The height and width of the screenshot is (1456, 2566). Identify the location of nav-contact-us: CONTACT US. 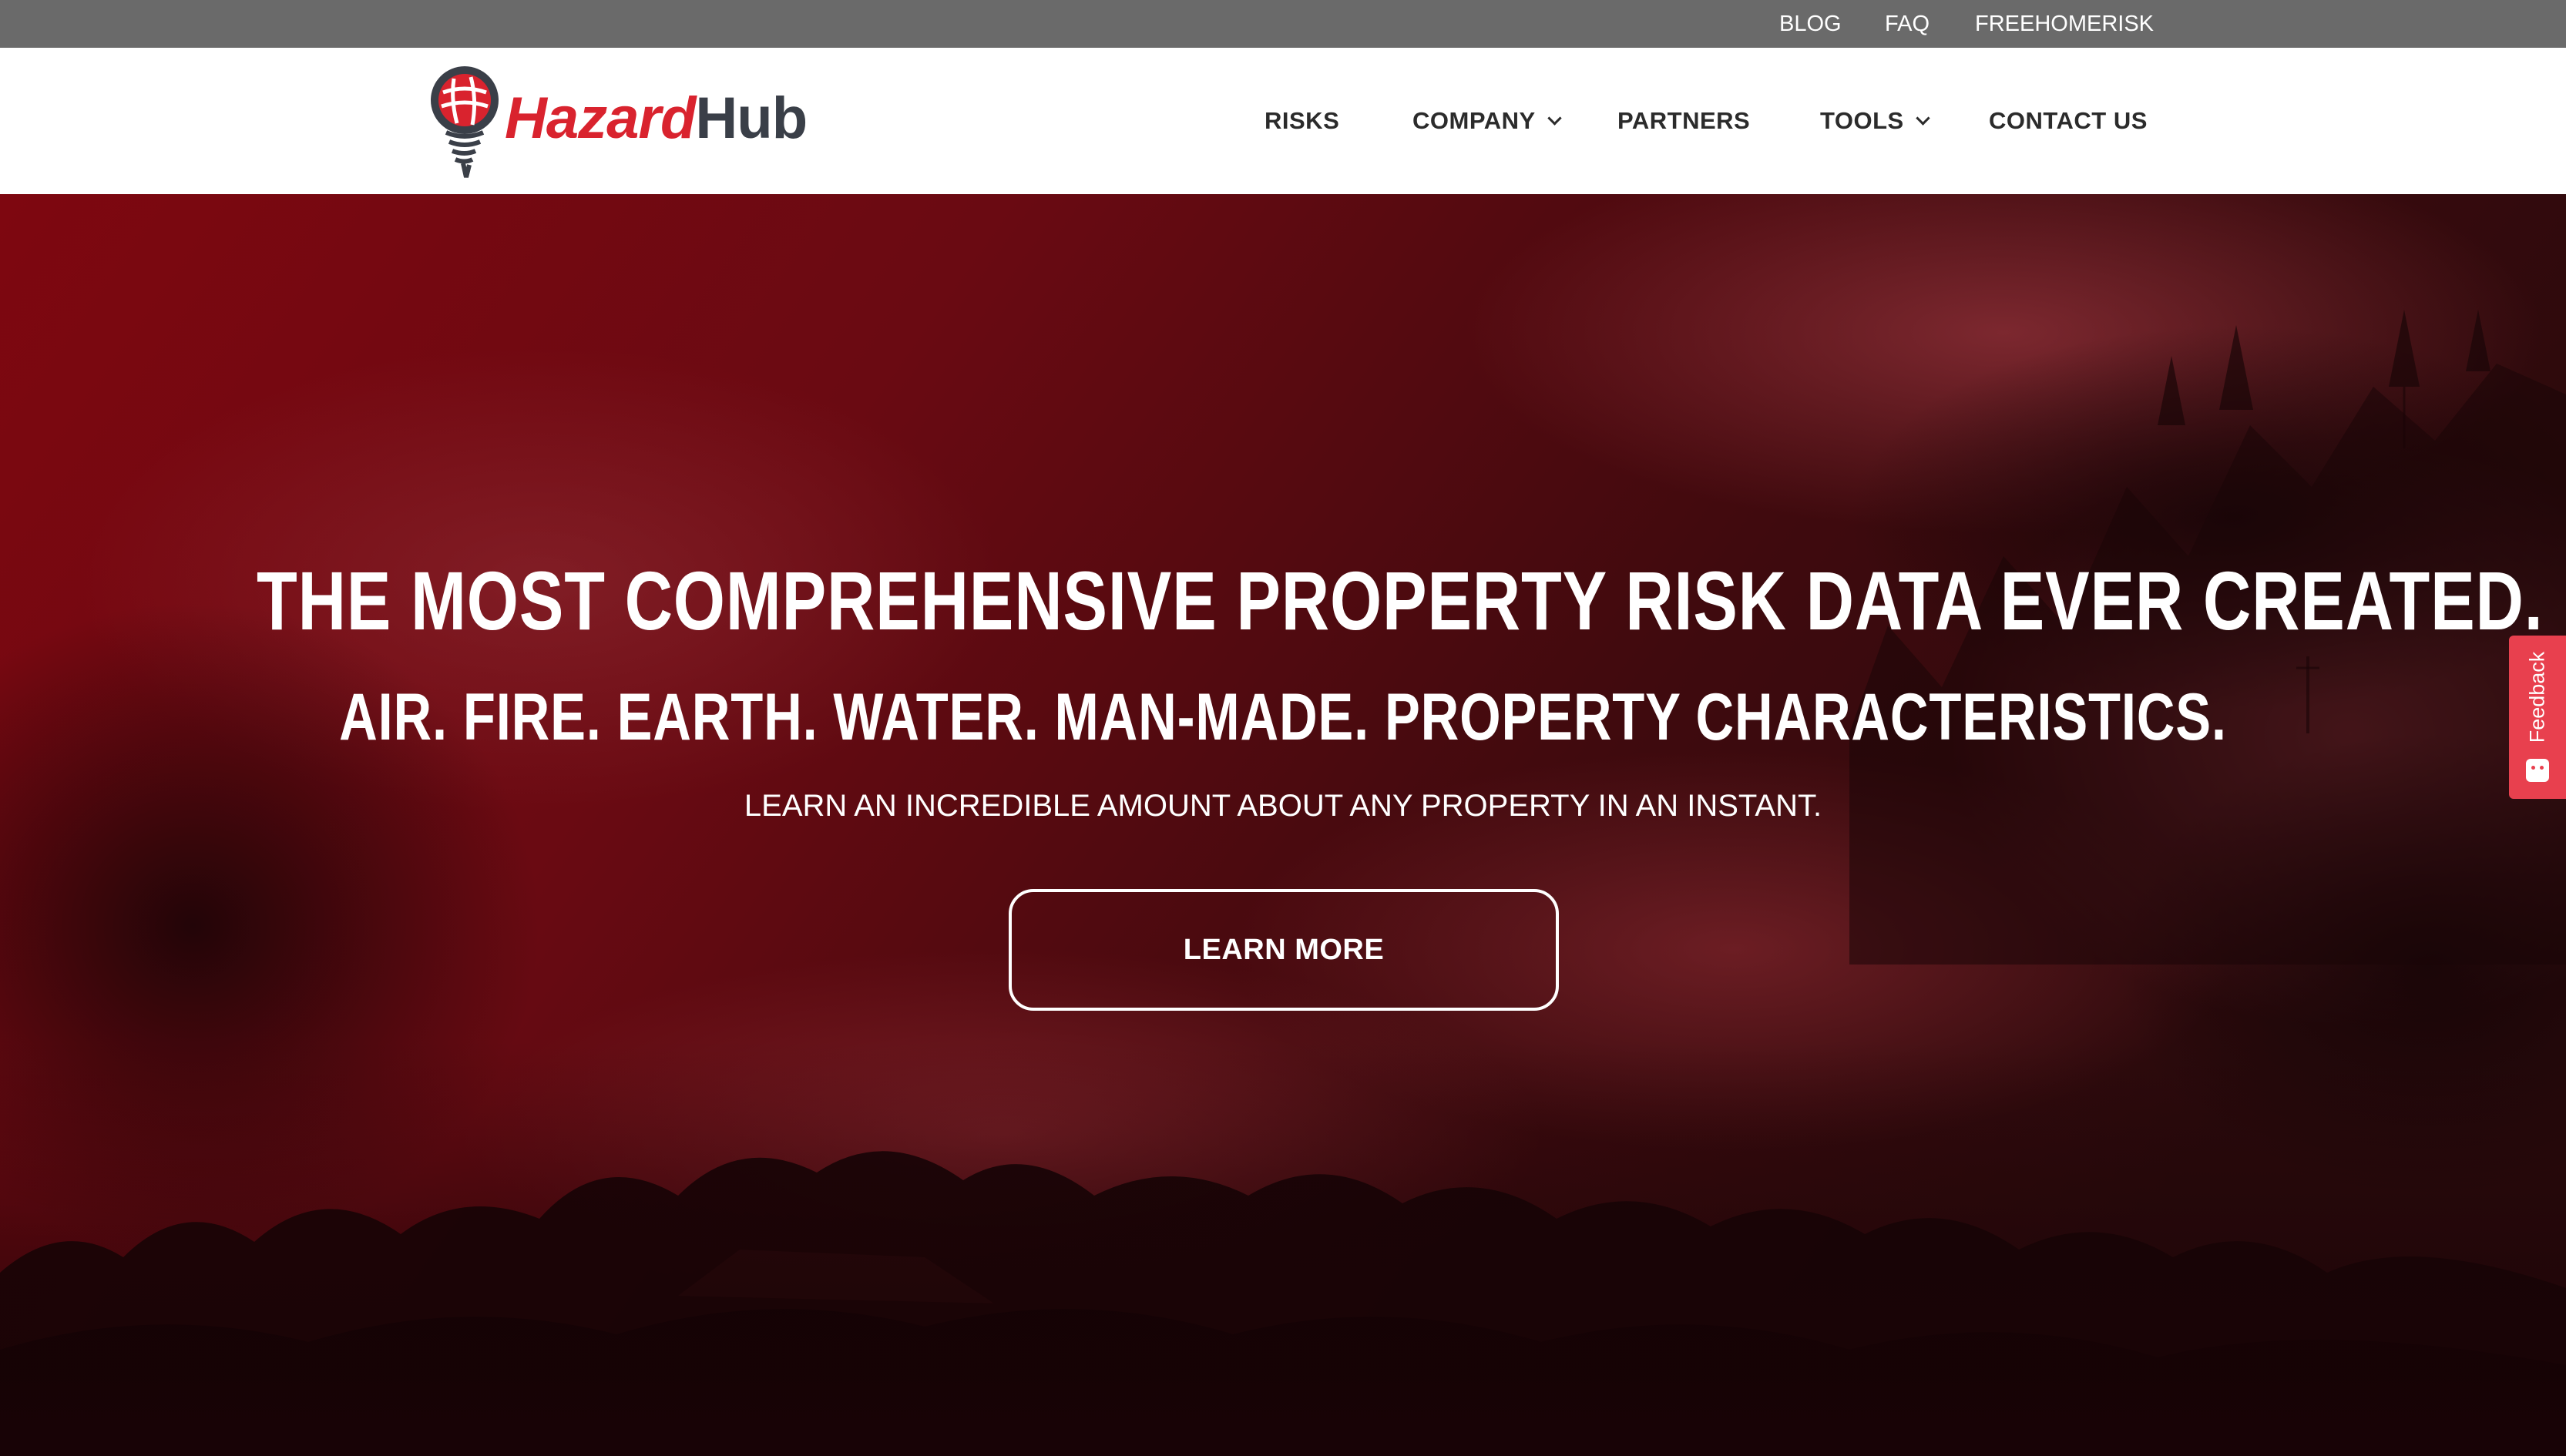
(2068, 121).